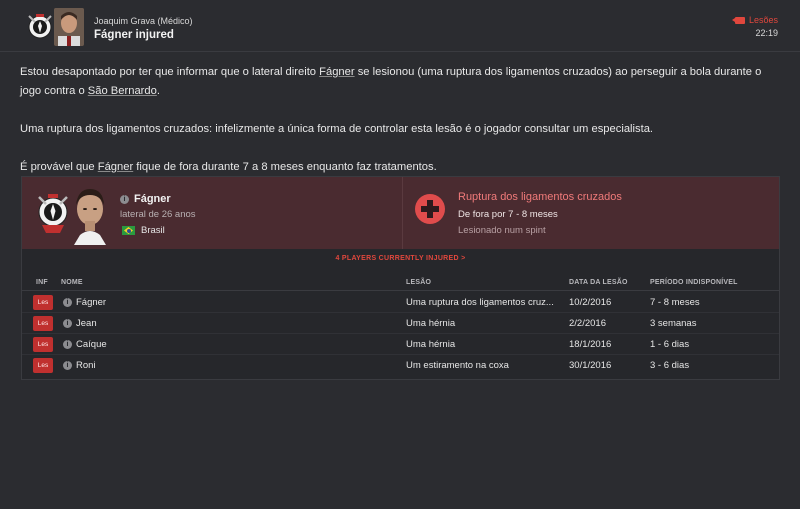  What do you see at coordinates (590, 302) in the screenshot?
I see `date-cell: 10/2/2016` at bounding box center [590, 302].